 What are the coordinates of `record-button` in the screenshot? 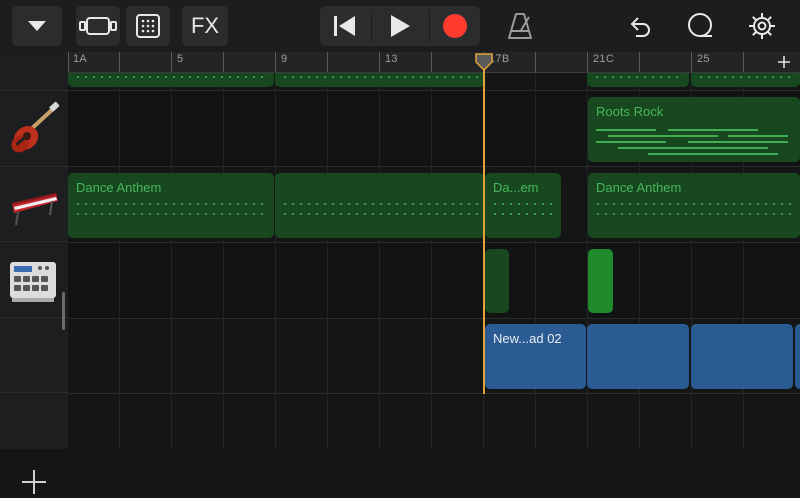 It's located at (455, 26).